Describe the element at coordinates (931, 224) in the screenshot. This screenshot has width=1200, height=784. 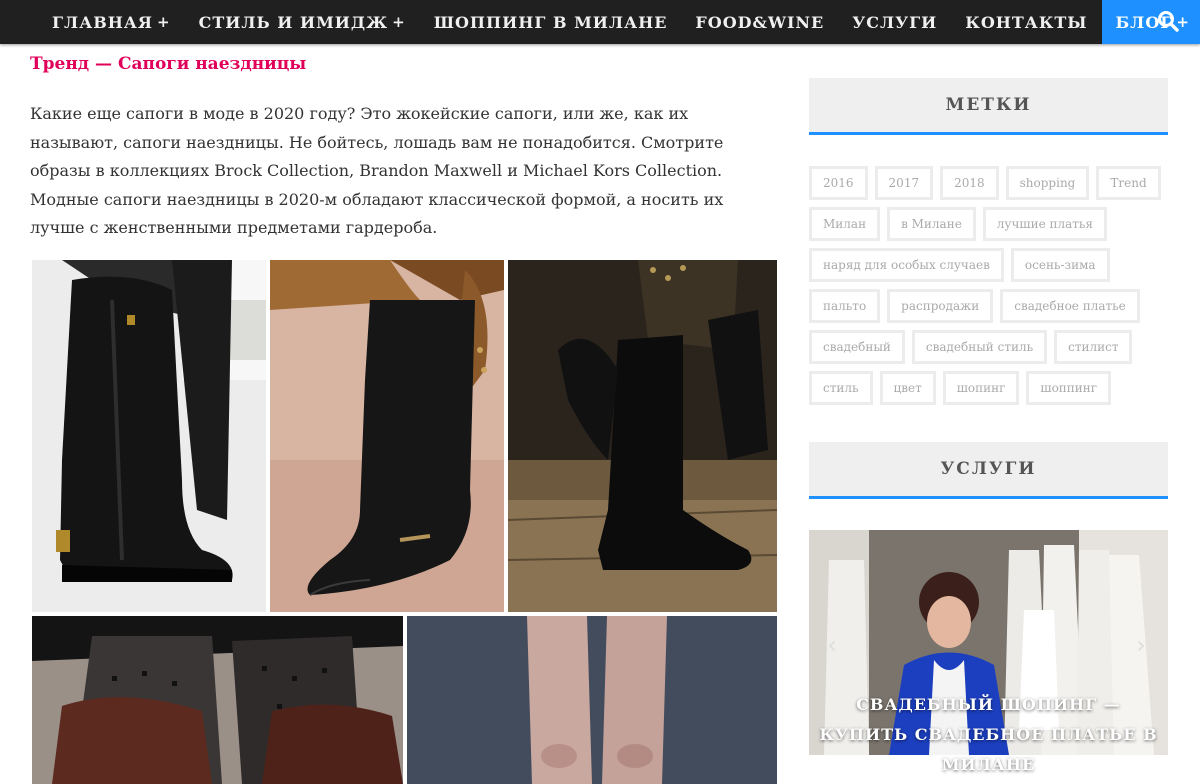
I see `tag: в Милане` at that location.